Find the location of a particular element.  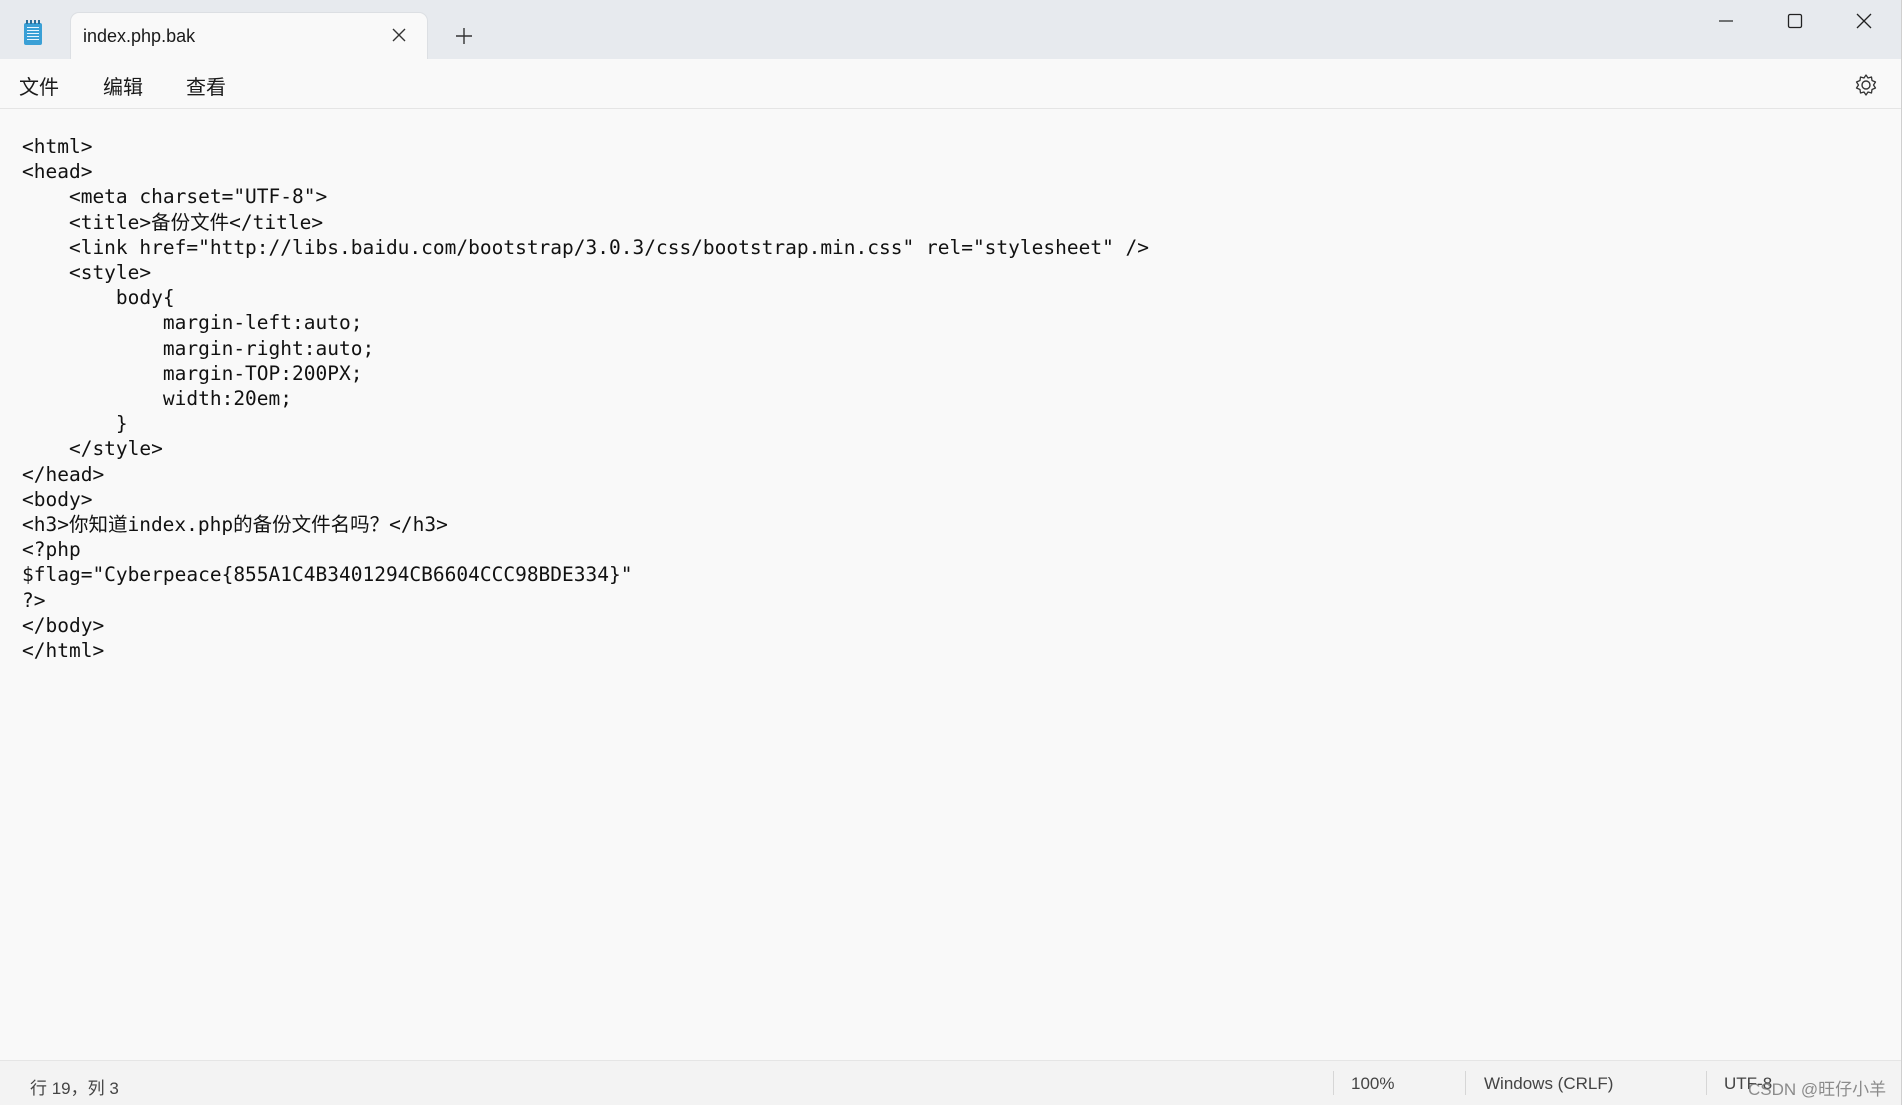

notepad-icon is located at coordinates (33, 32).